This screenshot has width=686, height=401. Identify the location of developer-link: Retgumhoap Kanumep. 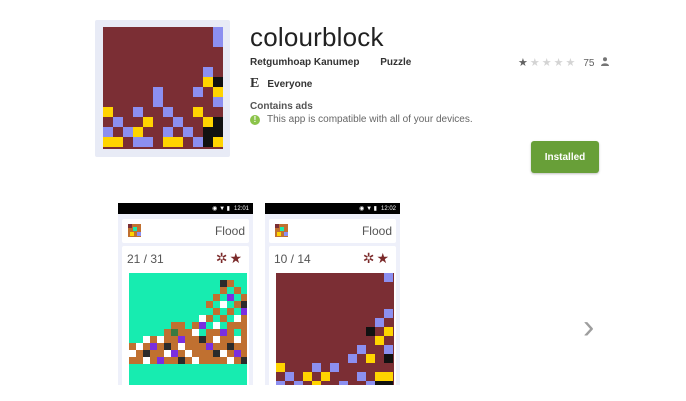
(304, 62).